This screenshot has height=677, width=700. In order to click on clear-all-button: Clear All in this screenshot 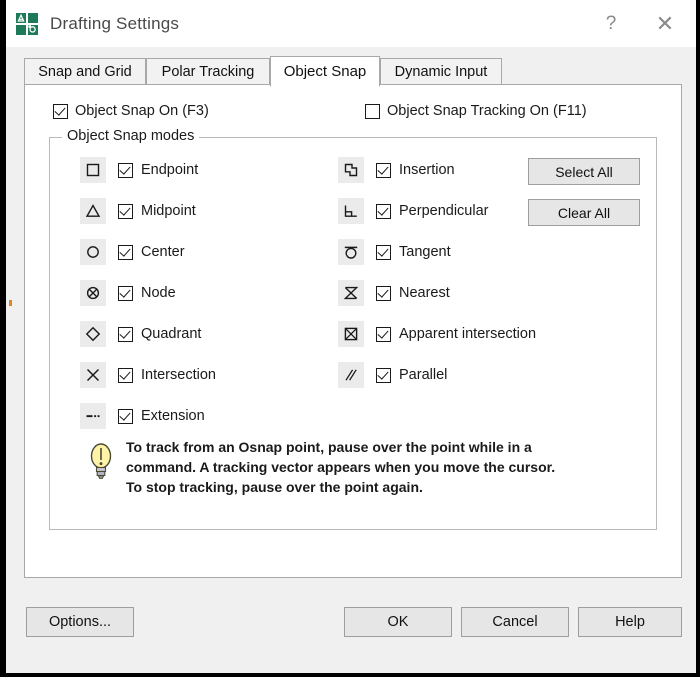, I will do `click(584, 212)`.